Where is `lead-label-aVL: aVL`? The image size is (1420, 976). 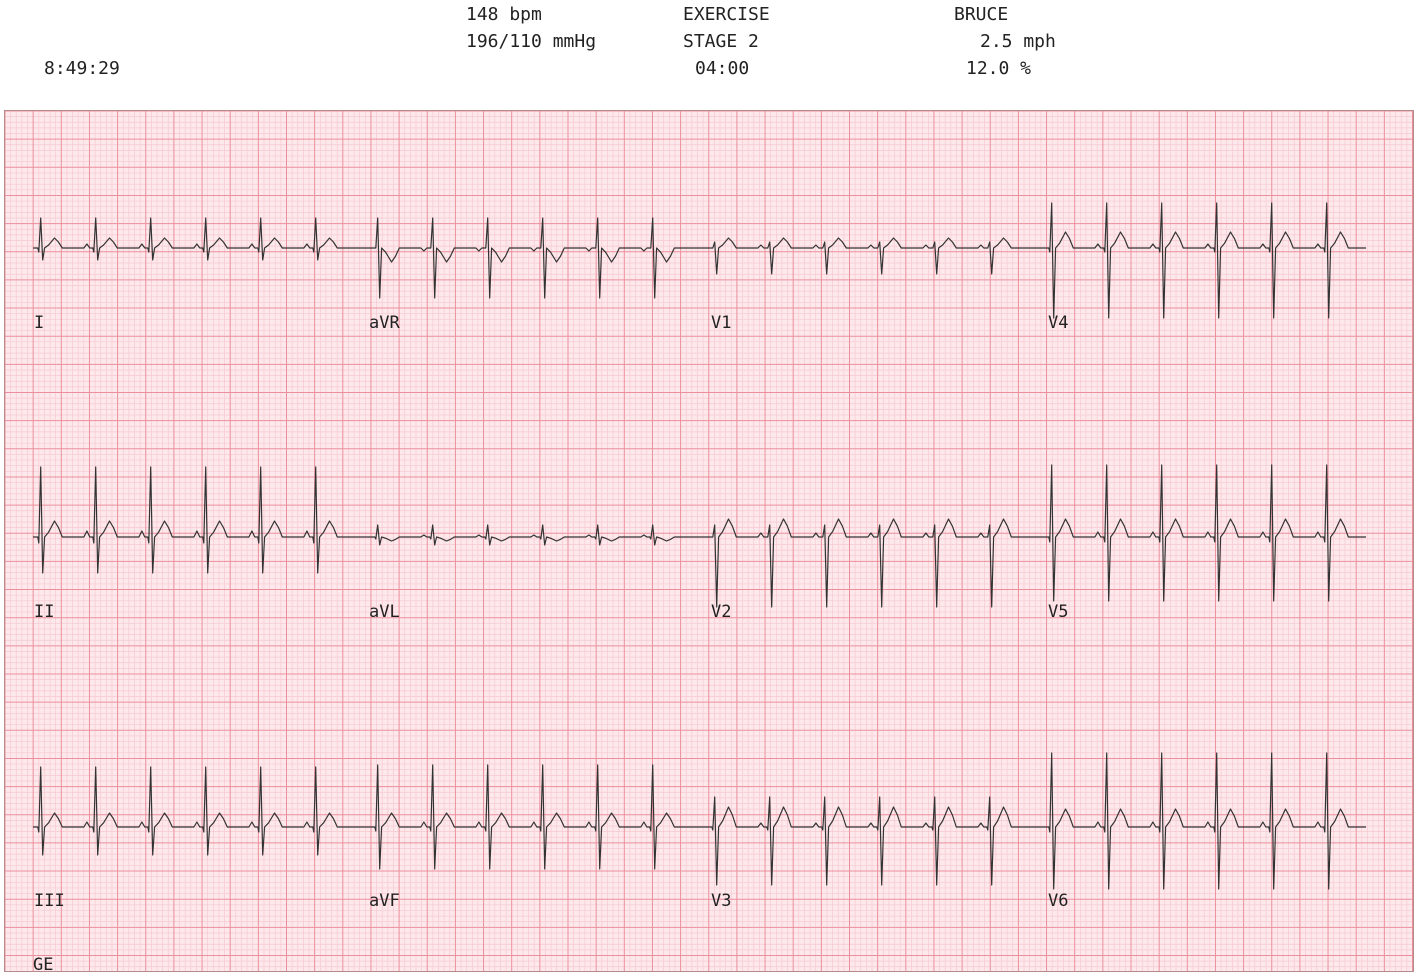
lead-label-aVL: aVL is located at coordinates (384, 612).